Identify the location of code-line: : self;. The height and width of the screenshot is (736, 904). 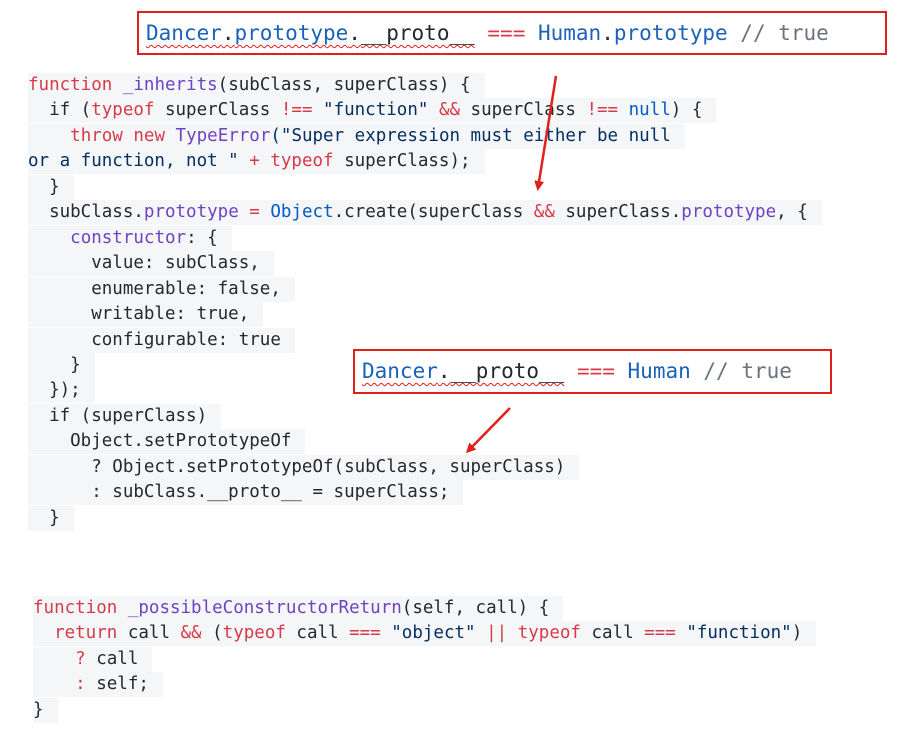
(98, 684).